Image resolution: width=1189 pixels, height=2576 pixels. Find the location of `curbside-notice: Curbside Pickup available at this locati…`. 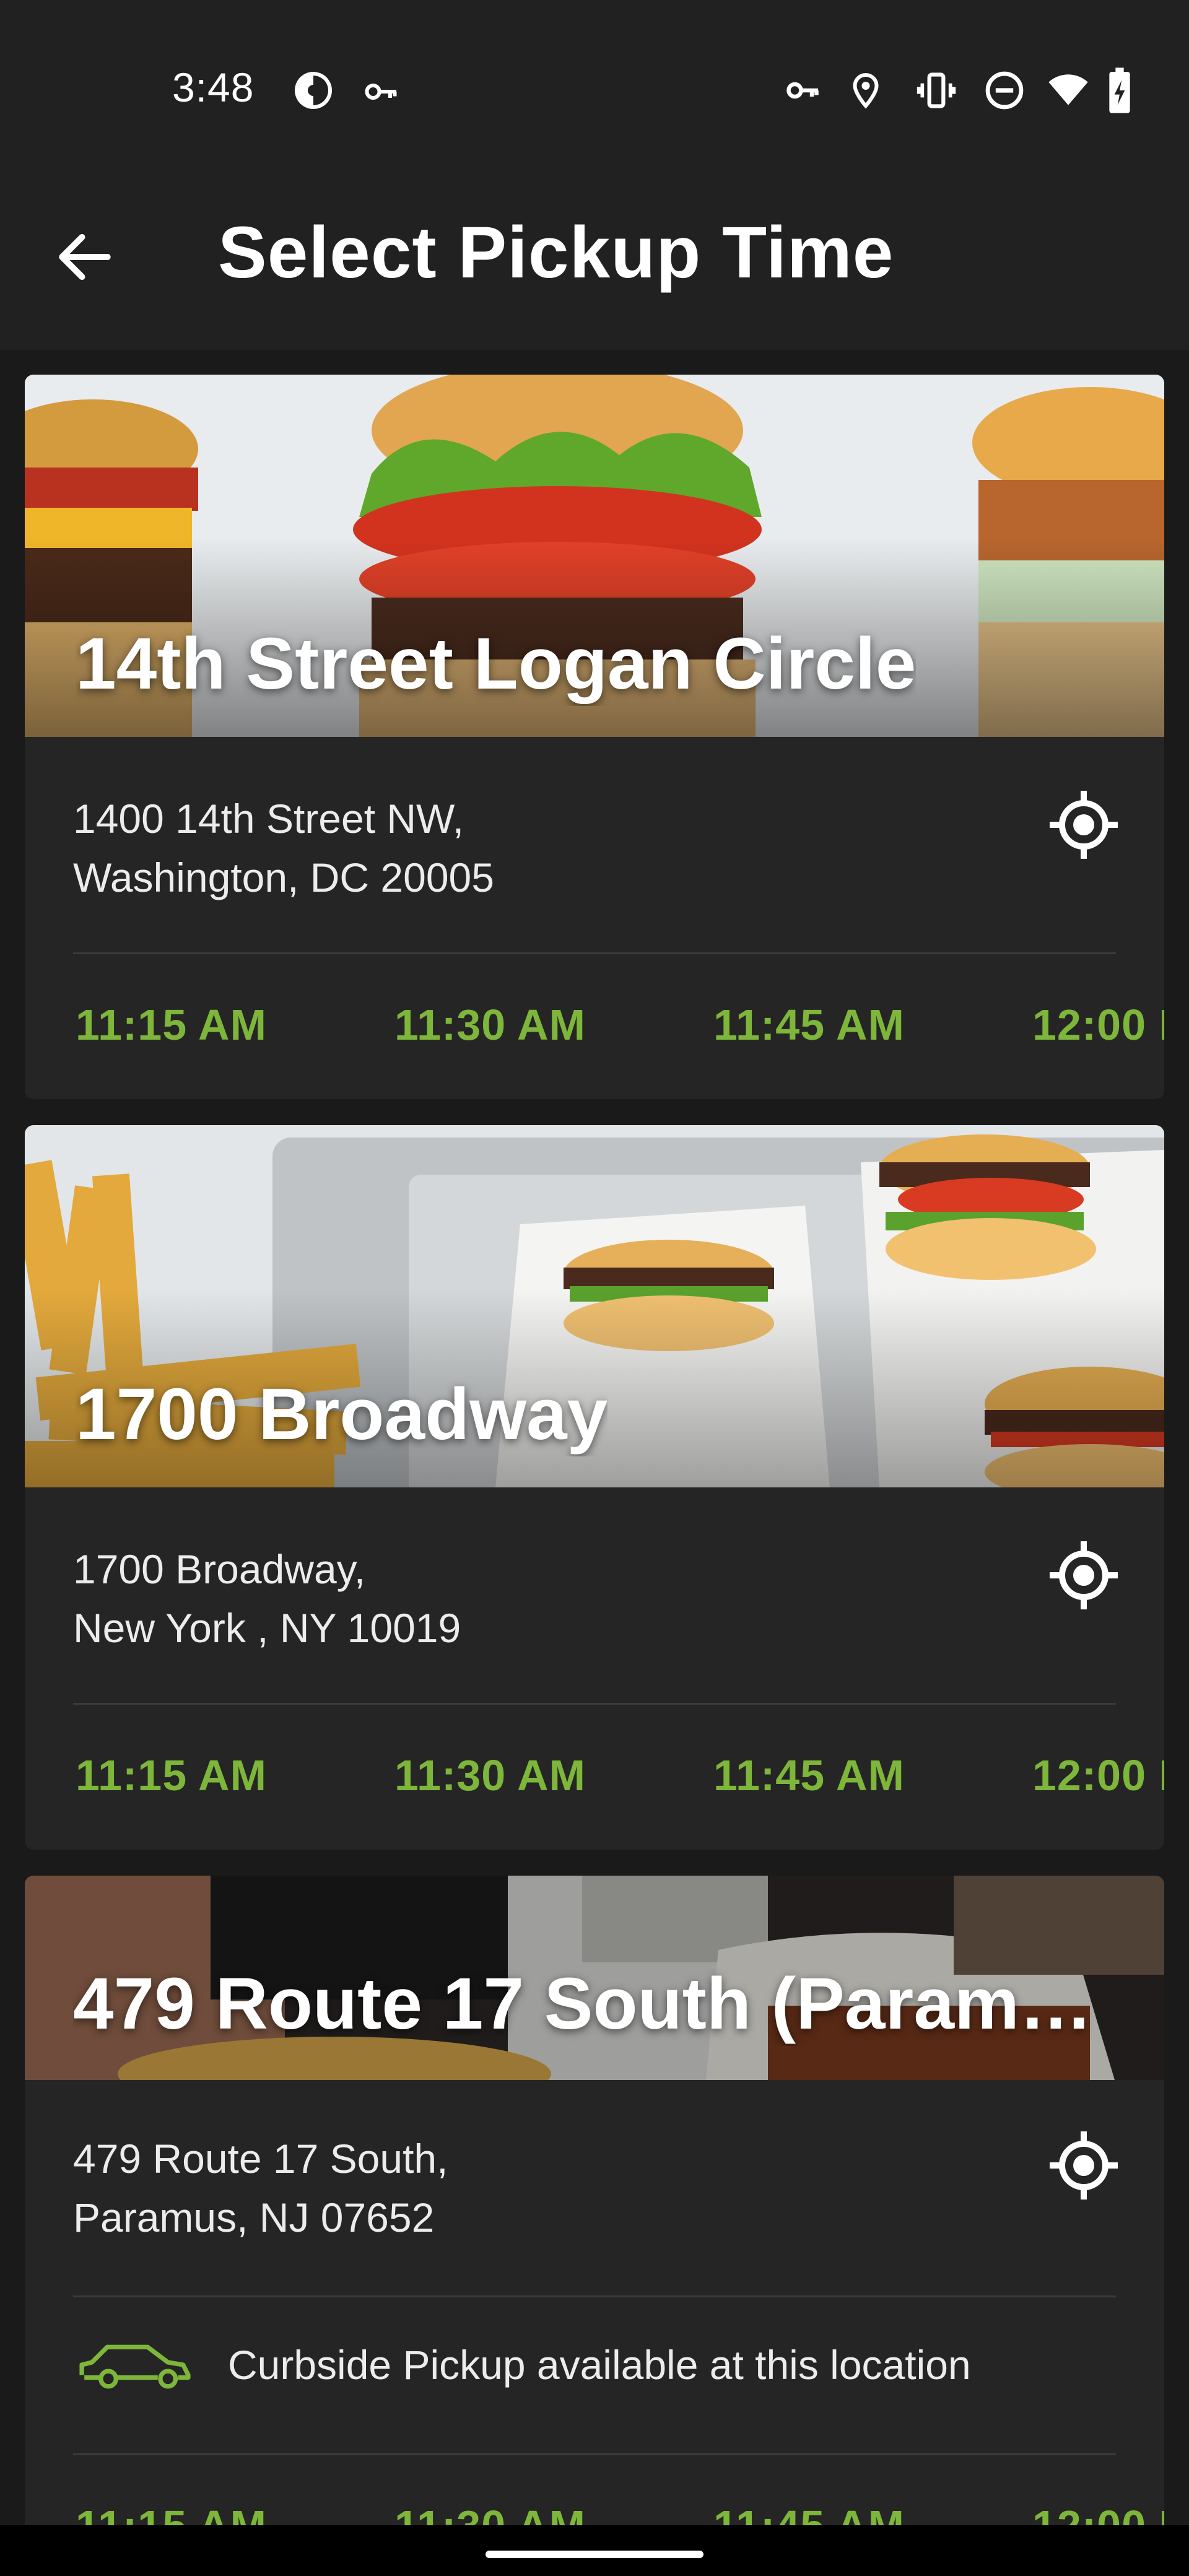

curbside-notice: Curbside Pickup available at this locati… is located at coordinates (522, 2365).